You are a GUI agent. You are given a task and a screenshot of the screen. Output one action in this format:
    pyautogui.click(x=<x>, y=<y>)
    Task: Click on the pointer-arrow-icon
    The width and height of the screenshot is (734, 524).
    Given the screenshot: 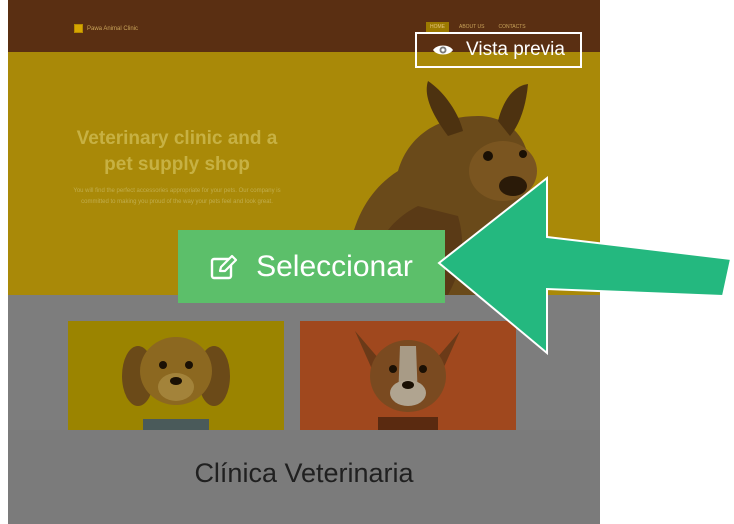 What is the action you would take?
    pyautogui.click(x=585, y=265)
    